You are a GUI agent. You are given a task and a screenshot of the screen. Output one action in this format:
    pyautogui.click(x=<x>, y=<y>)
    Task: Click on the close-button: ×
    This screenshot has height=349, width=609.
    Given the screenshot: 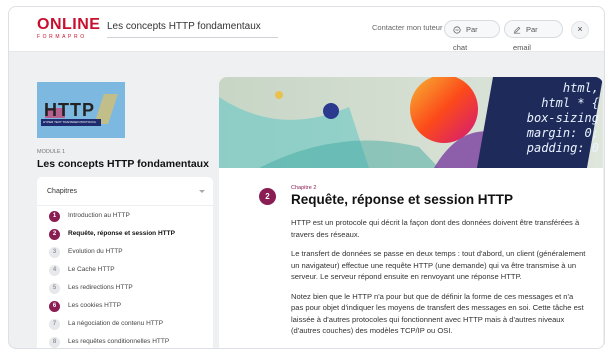 What is the action you would take?
    pyautogui.click(x=580, y=30)
    